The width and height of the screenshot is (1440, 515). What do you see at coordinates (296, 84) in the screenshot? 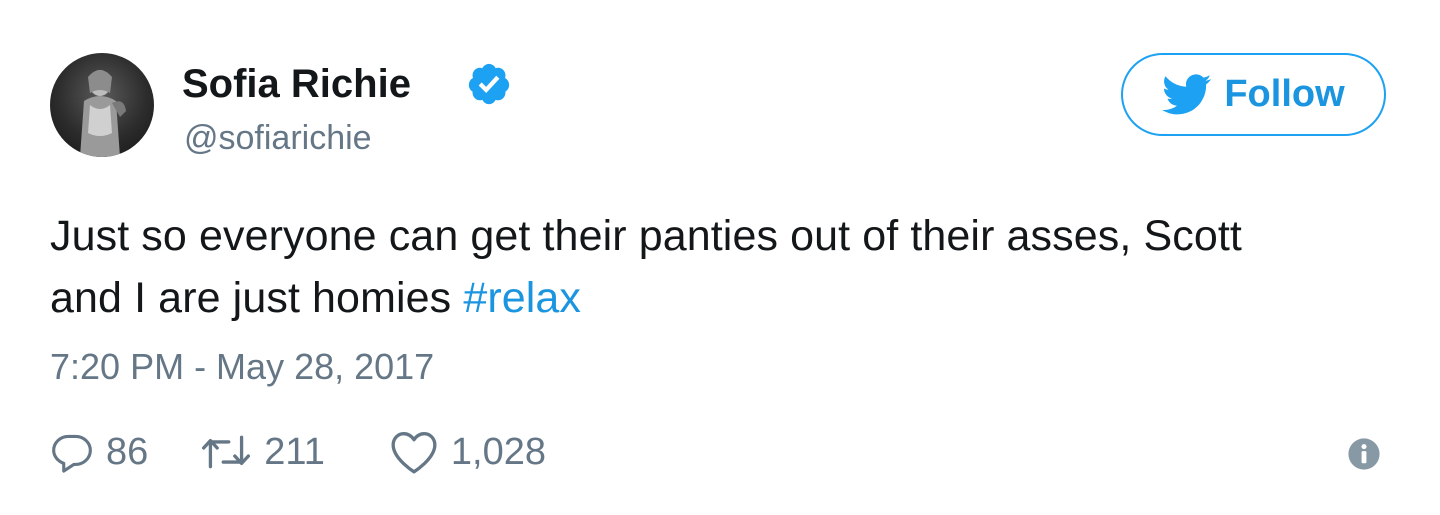
I see `display-name: Sofia Richie` at bounding box center [296, 84].